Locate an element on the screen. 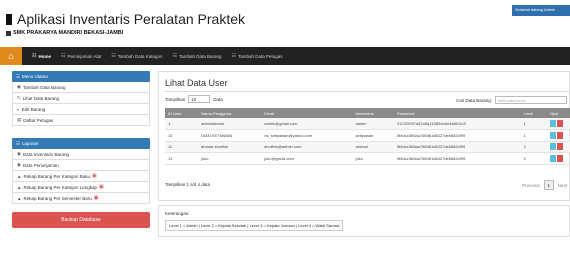 This screenshot has width=570, height=273. col-id-user: ID User is located at coordinates (182, 113).